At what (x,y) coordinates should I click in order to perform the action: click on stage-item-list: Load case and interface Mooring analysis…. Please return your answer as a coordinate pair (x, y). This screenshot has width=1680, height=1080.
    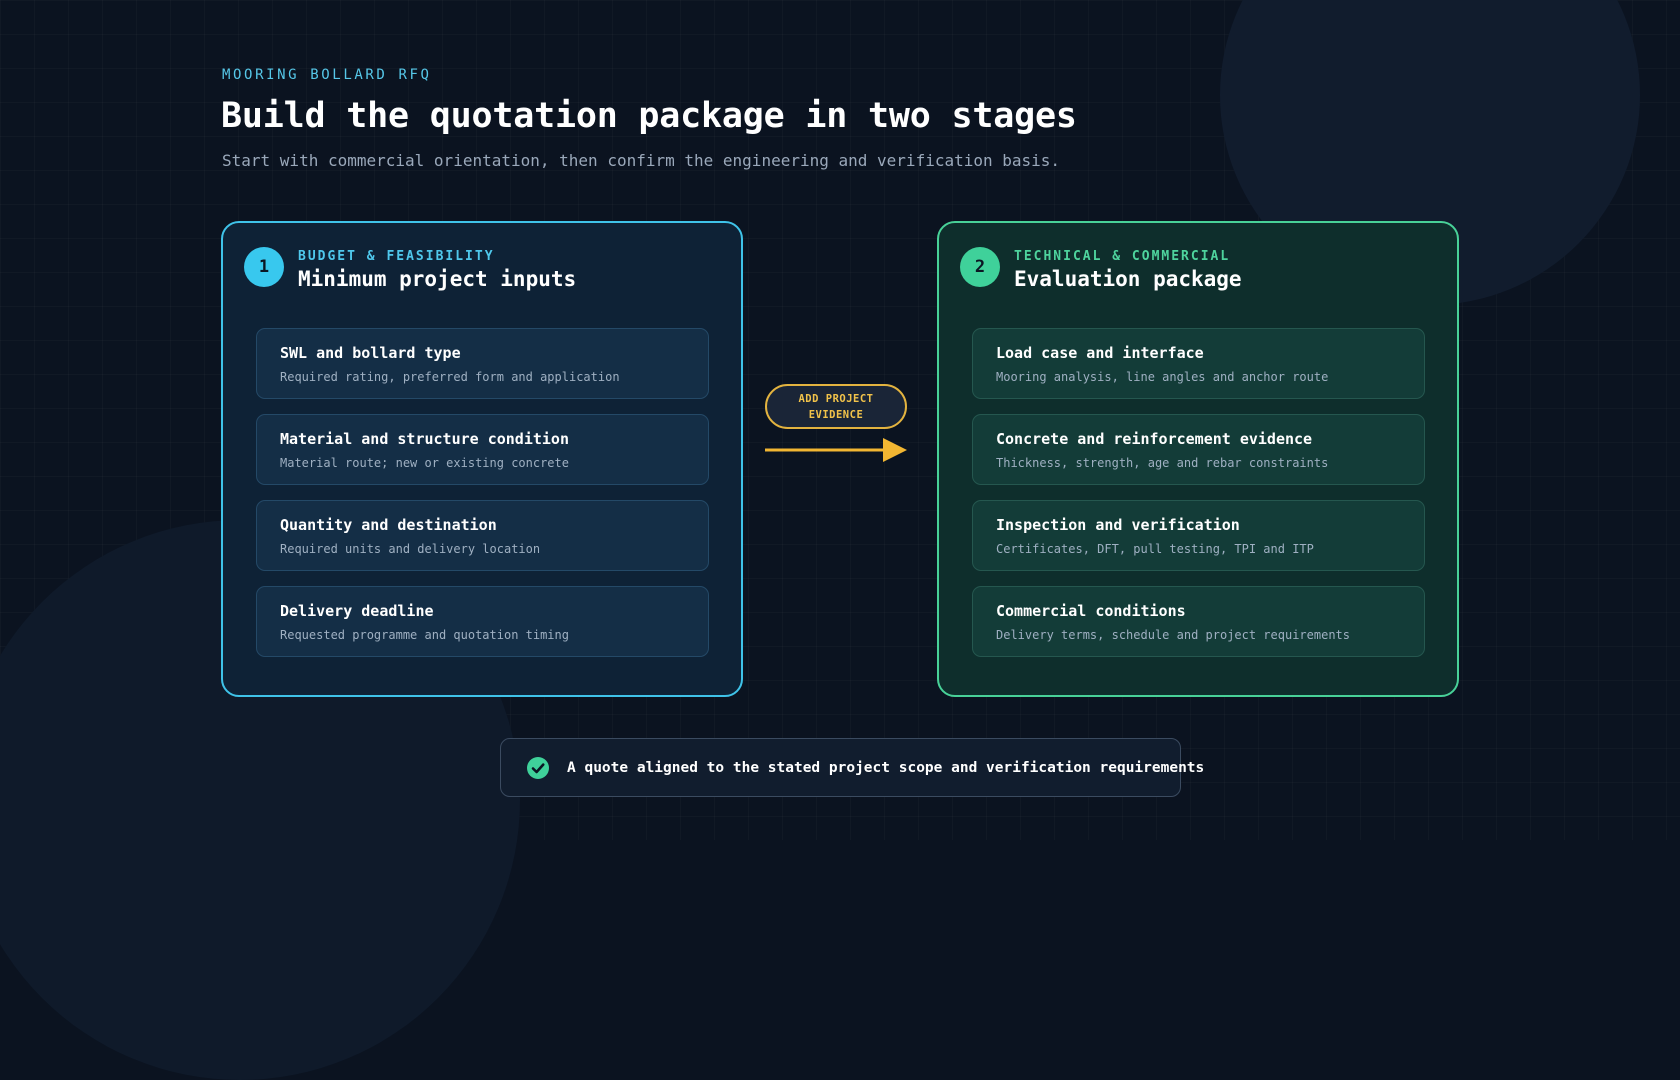
    Looking at the image, I should click on (1198, 500).